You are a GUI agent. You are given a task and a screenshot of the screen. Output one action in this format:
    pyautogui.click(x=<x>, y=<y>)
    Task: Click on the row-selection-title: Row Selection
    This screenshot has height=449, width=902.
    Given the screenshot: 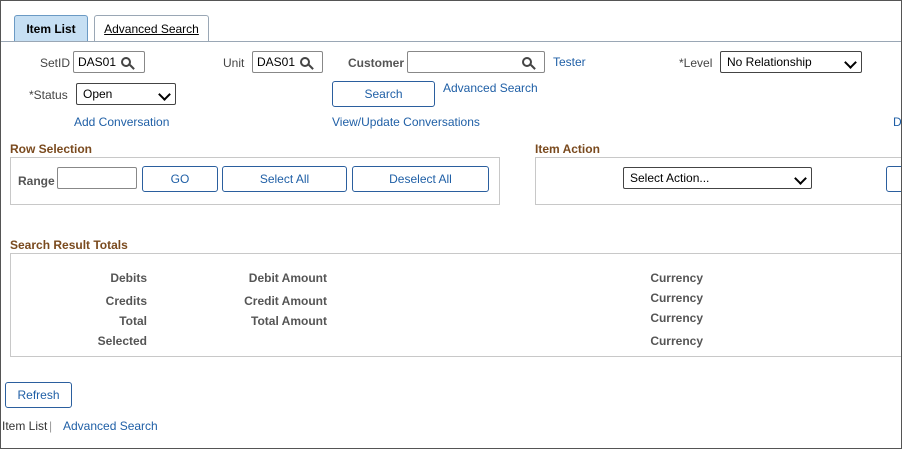 What is the action you would take?
    pyautogui.click(x=51, y=149)
    